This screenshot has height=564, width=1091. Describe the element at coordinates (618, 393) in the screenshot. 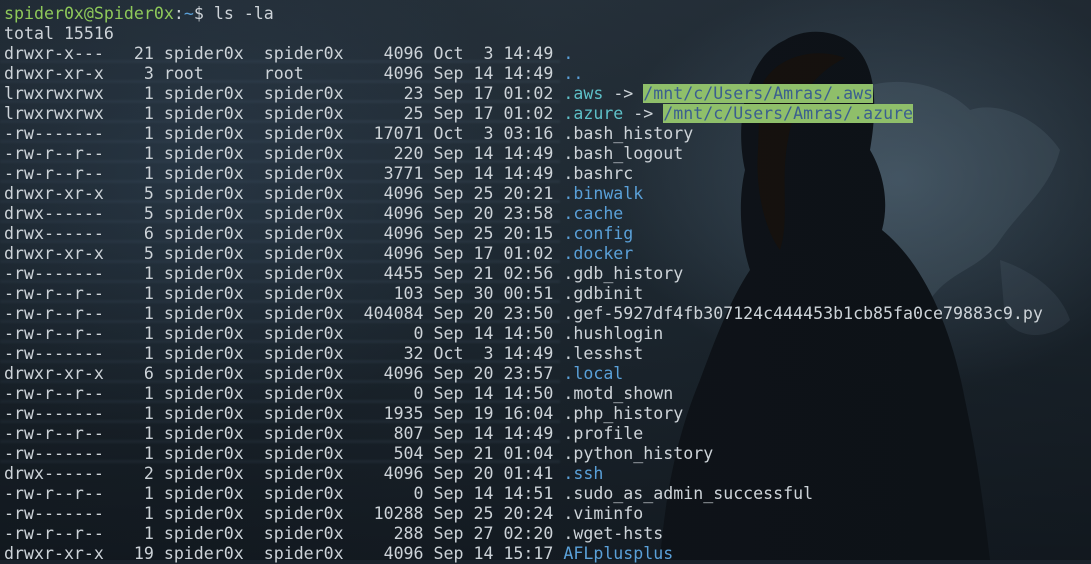

I see `entry-name: .motd_shown` at that location.